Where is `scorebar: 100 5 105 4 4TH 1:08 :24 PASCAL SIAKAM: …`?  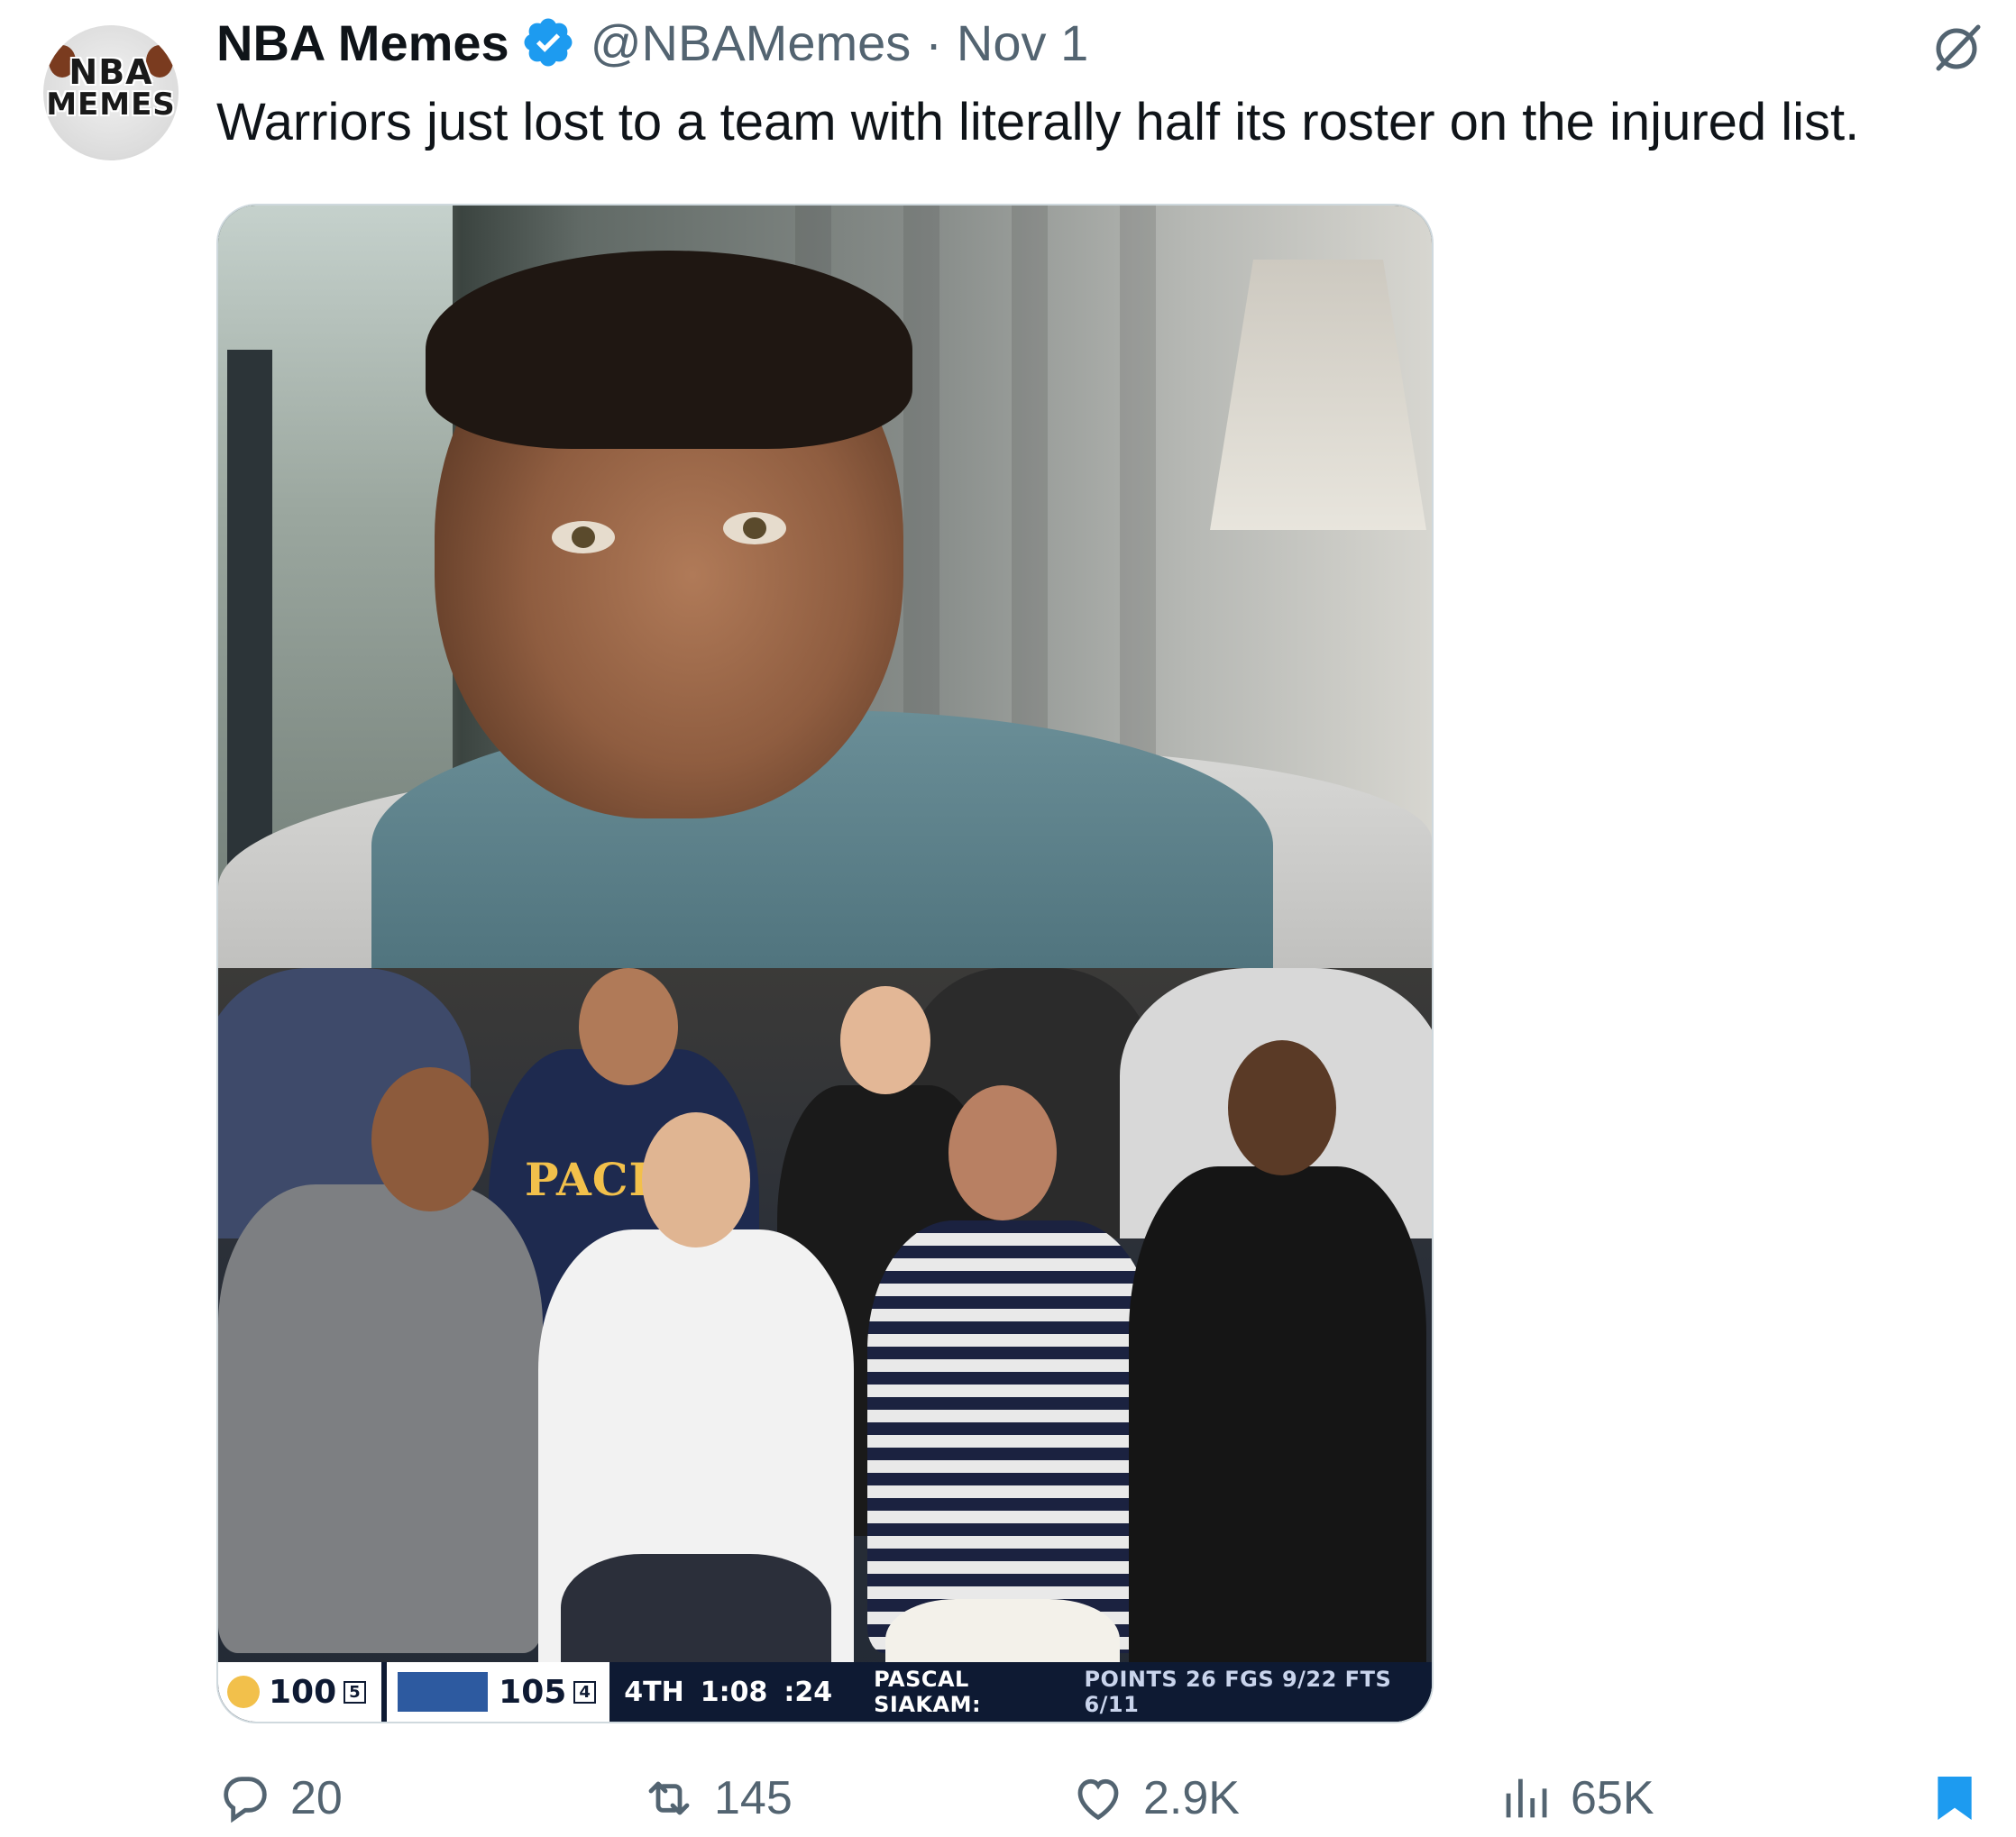
scorebar: 100 5 105 4 4TH 1:08 :24 PASCAL SIAKAM: … is located at coordinates (825, 1692).